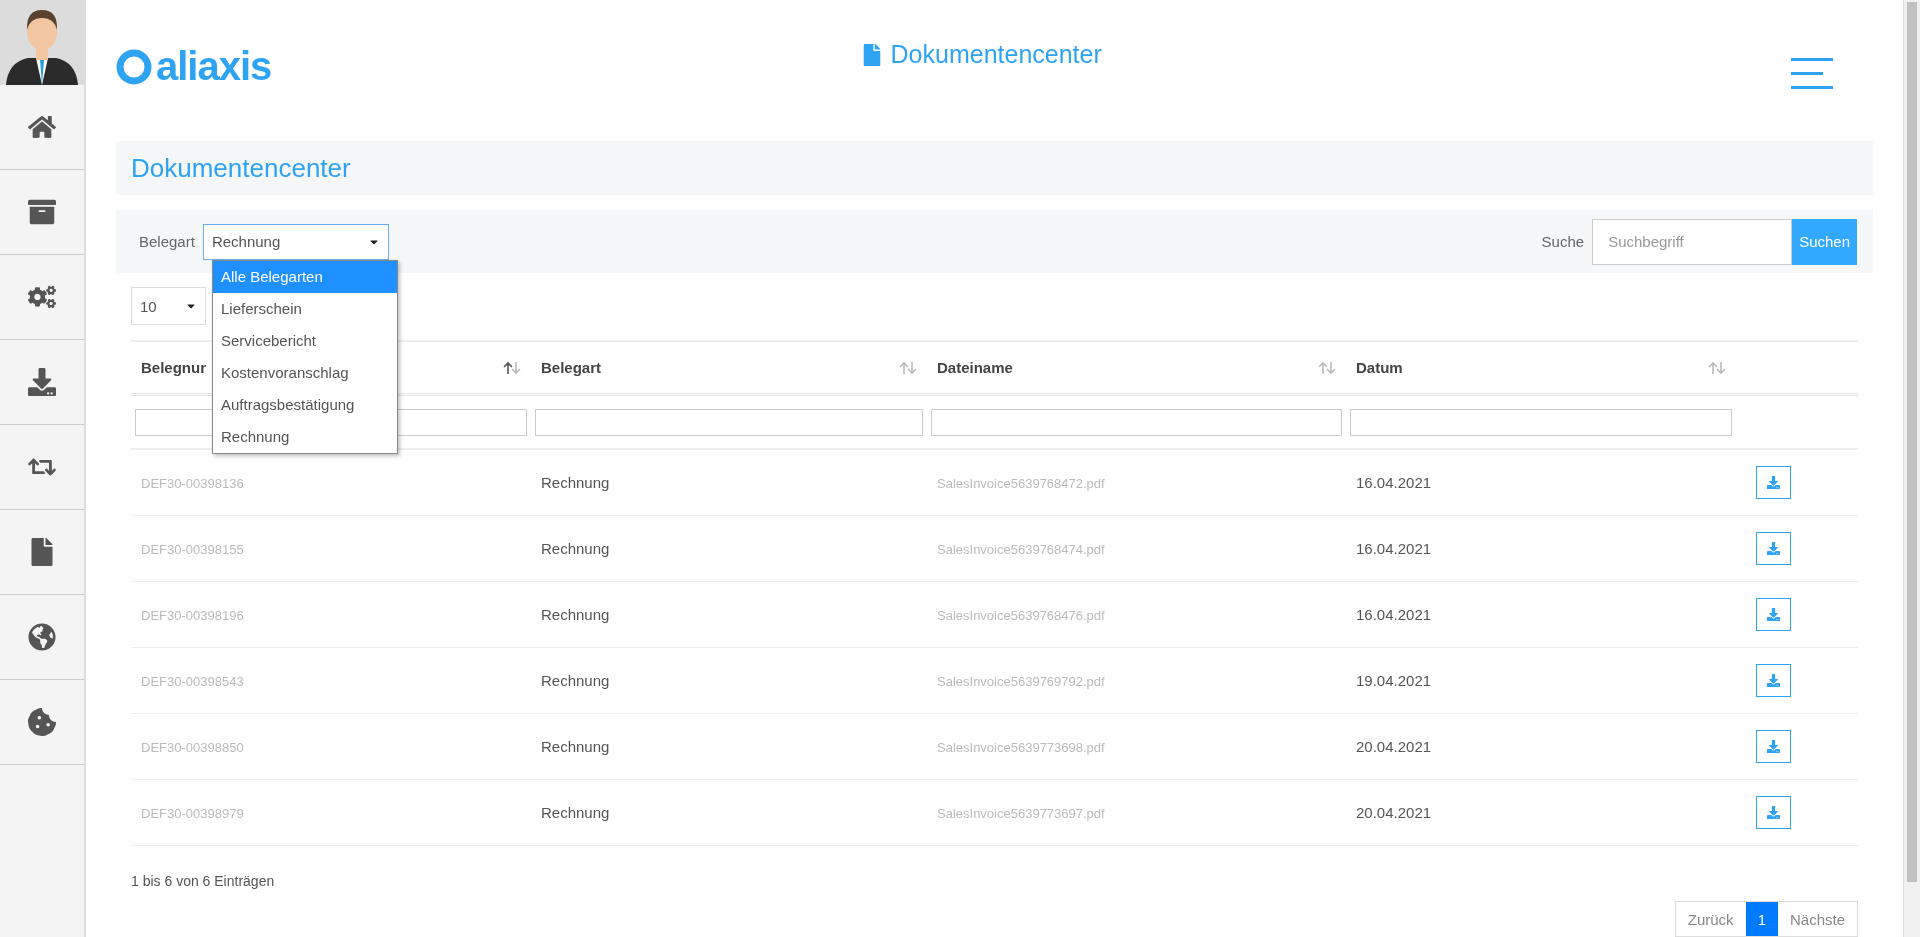 Image resolution: width=1920 pixels, height=937 pixels. What do you see at coordinates (192, 813) in the screenshot?
I see `table-cell: DEF30-00398979` at bounding box center [192, 813].